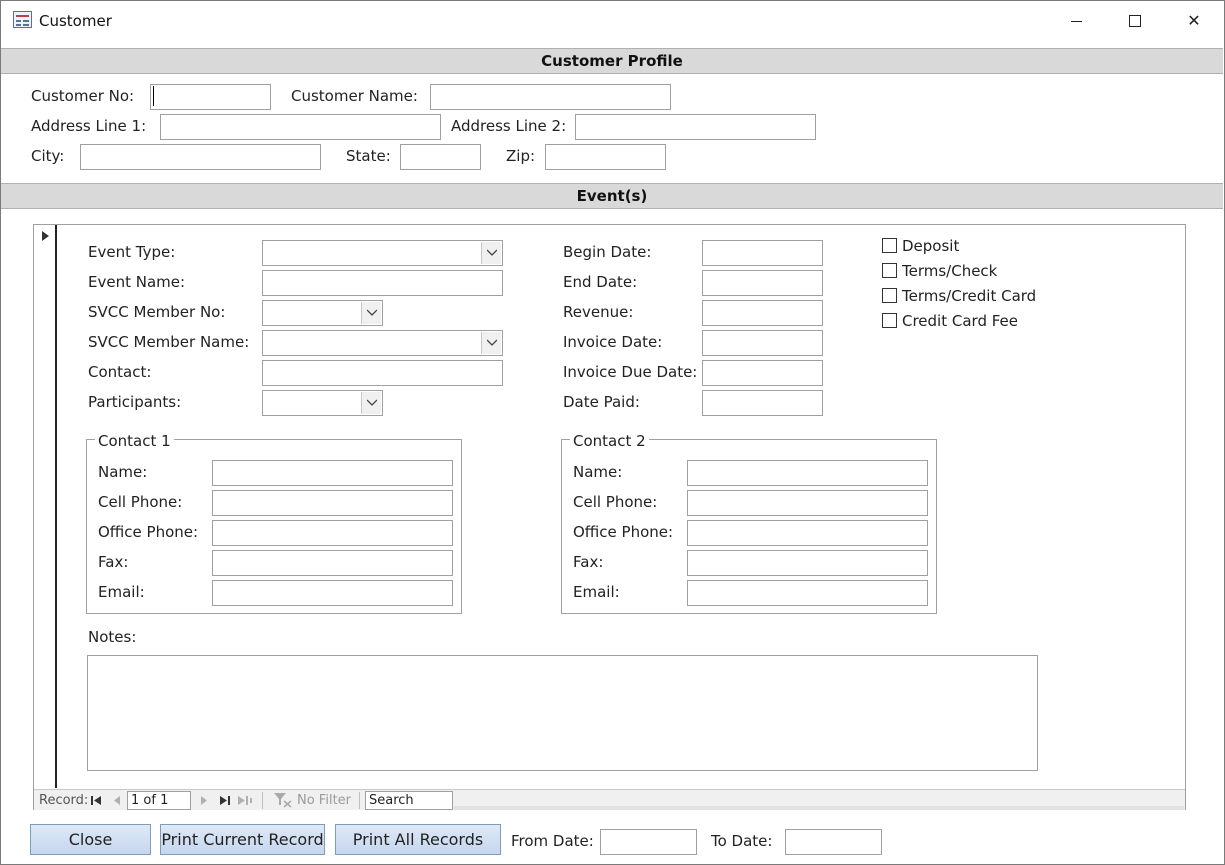 The width and height of the screenshot is (1225, 865). I want to click on zip-label: Zip:, so click(521, 156).